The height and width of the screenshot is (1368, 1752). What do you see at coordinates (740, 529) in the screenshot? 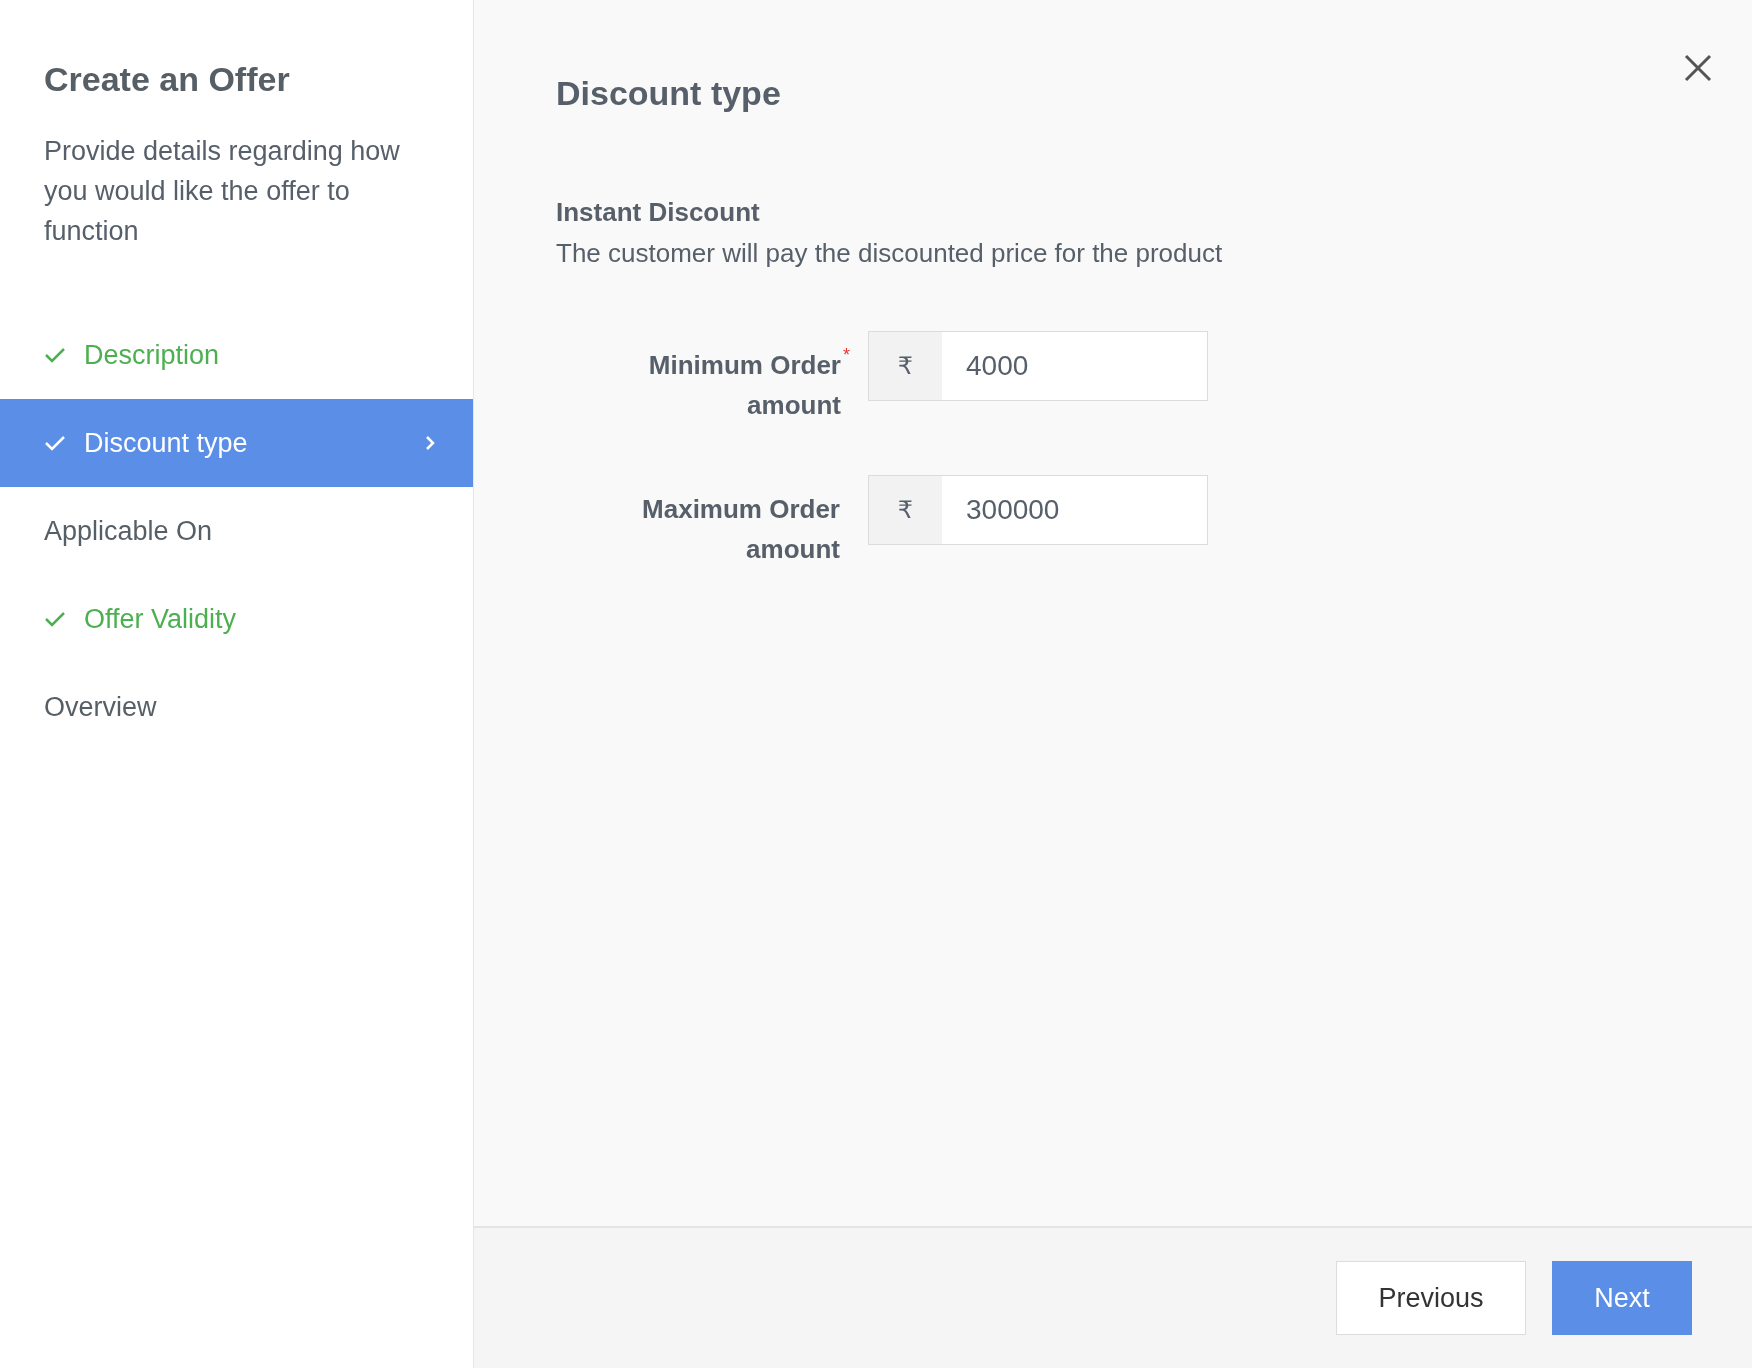
I see `field-label: Maximum Order amount` at bounding box center [740, 529].